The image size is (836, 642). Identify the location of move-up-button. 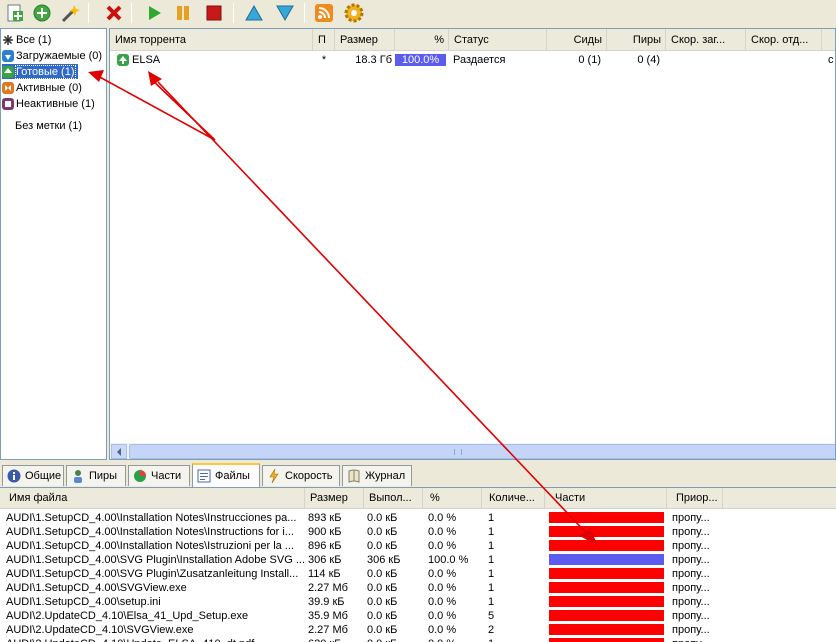
(254, 13).